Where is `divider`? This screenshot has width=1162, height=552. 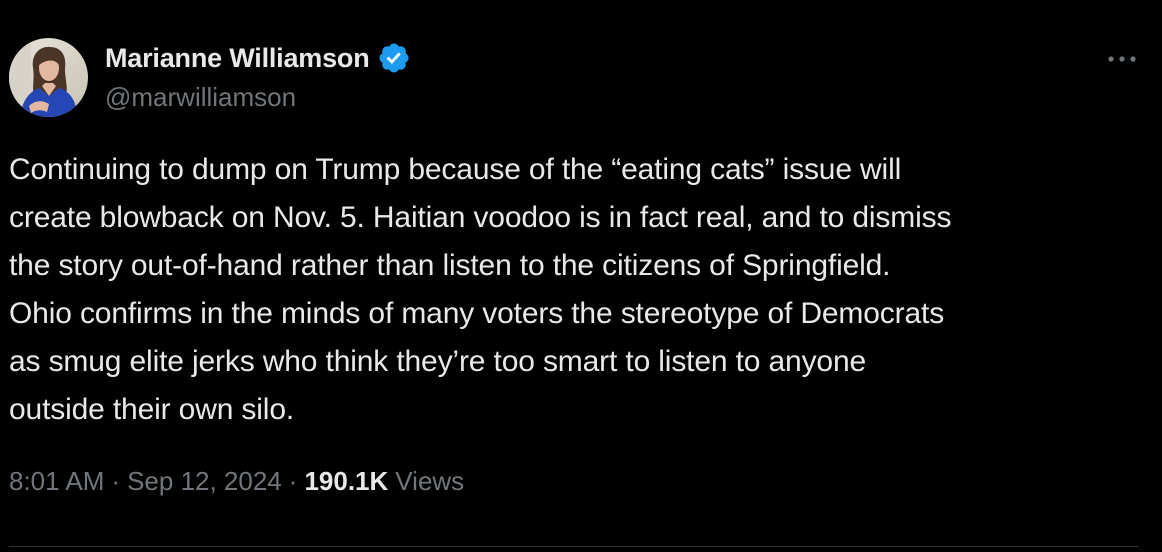
divider is located at coordinates (574, 546).